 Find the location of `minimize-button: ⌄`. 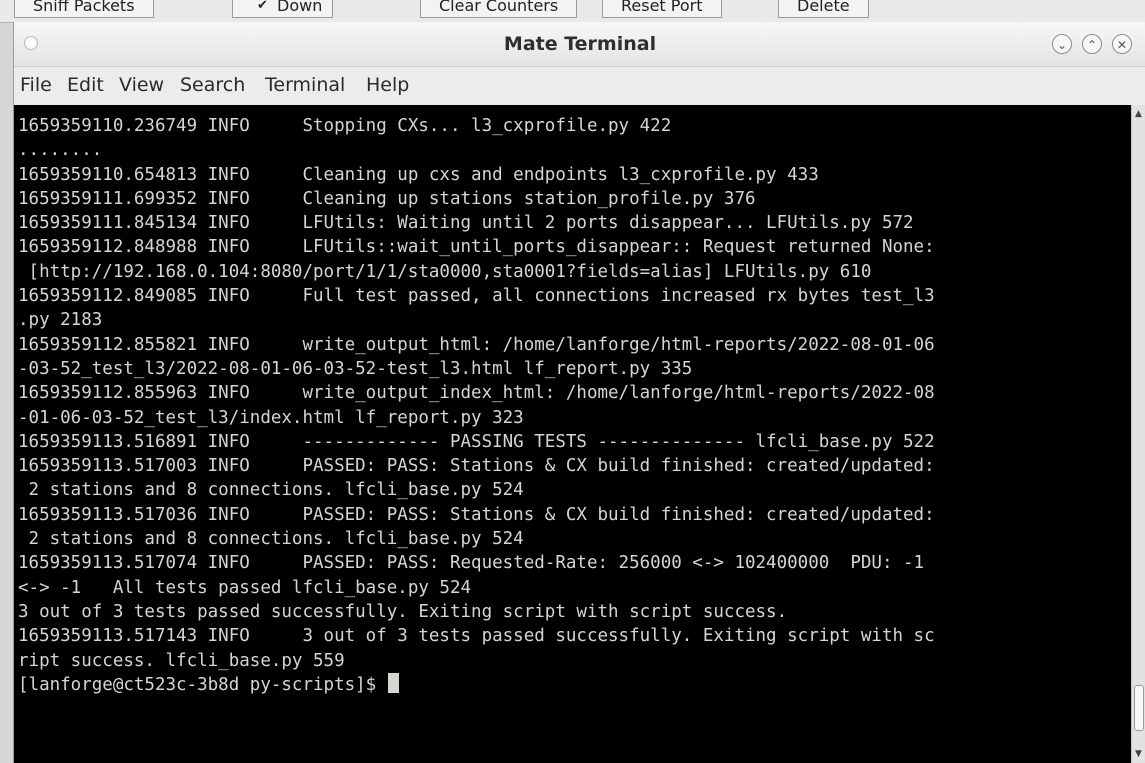

minimize-button: ⌄ is located at coordinates (1062, 44).